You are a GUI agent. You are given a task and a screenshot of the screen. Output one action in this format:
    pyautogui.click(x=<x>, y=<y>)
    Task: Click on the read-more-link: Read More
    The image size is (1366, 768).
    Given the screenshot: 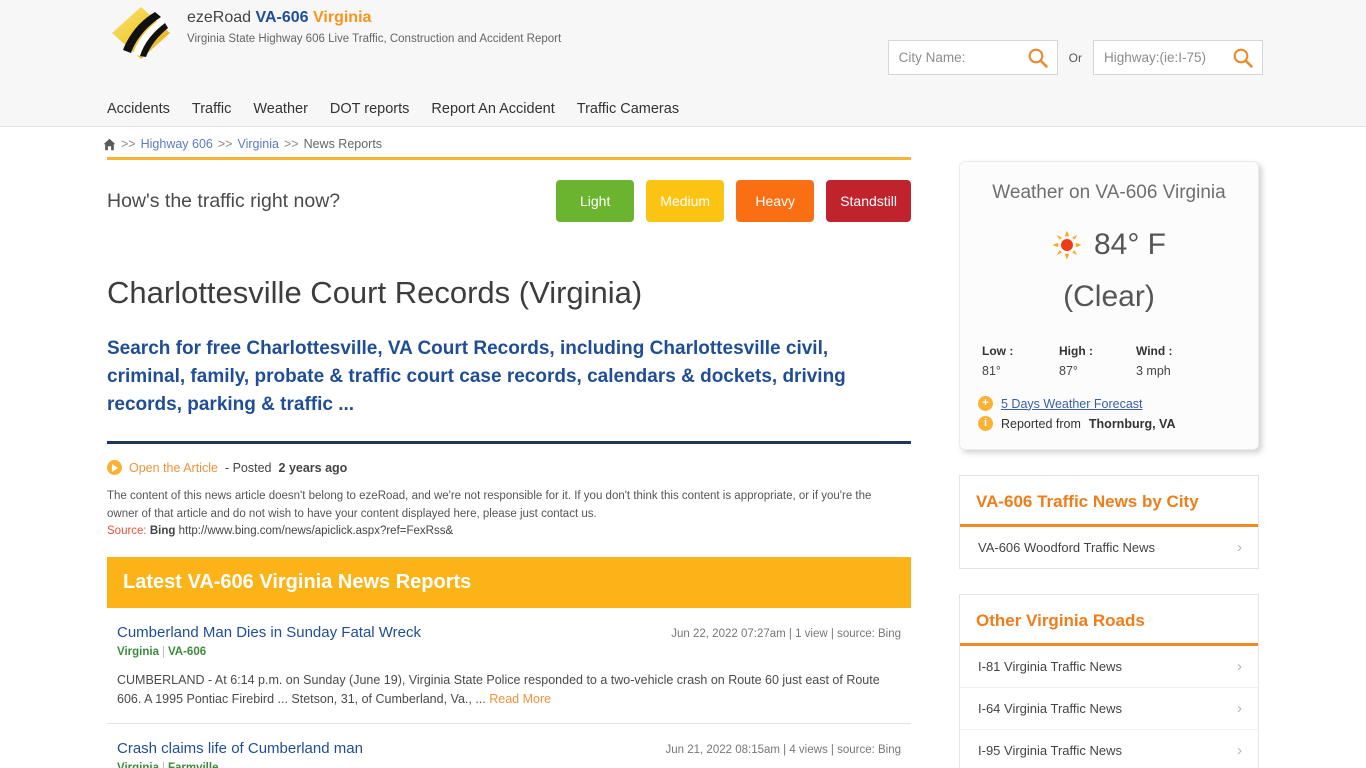 What is the action you would take?
    pyautogui.click(x=520, y=699)
    